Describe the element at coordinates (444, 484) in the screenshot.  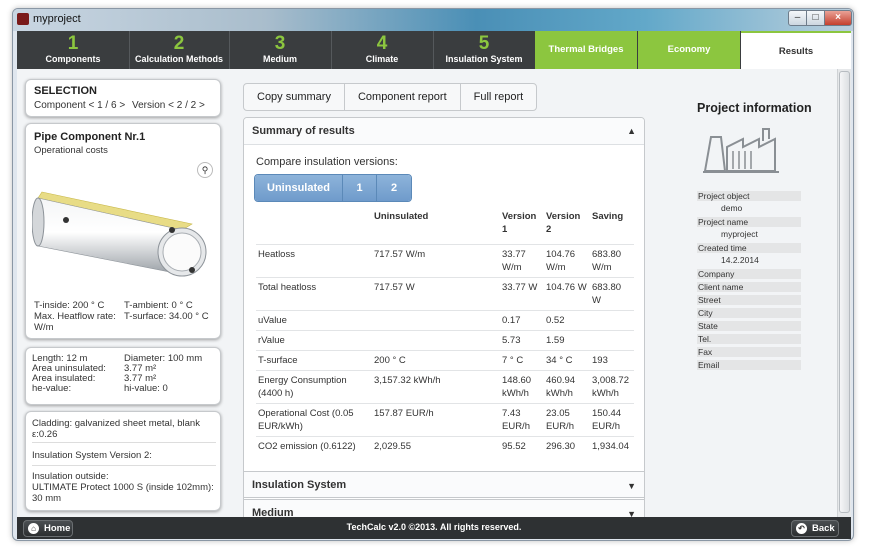
I see `accordion-insulation-system: Insulation System ▼` at that location.